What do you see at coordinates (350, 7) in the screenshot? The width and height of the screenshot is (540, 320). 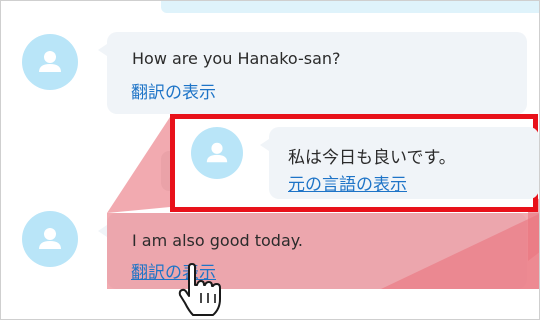 I see `previous-message-bubble` at bounding box center [350, 7].